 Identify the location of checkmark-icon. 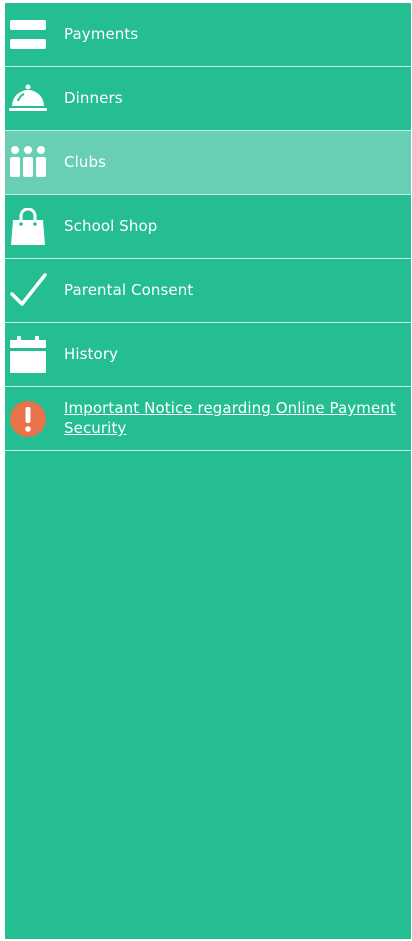
(28, 291).